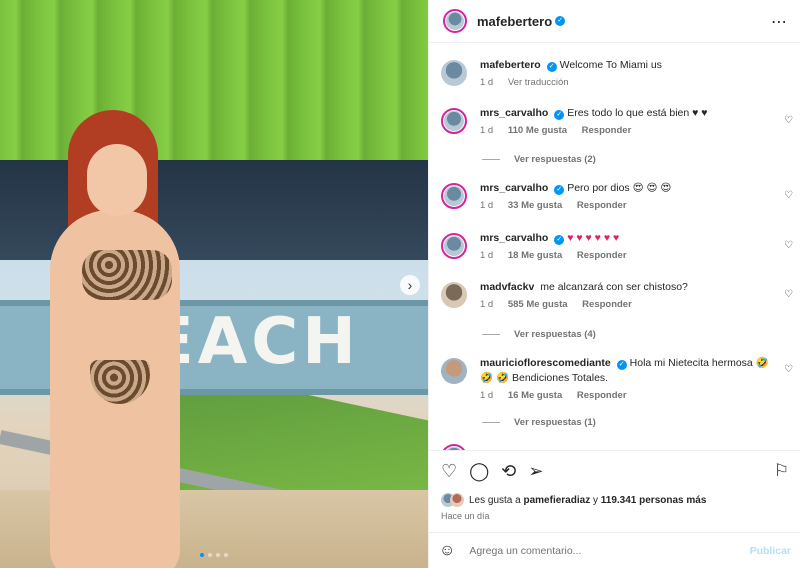 The width and height of the screenshot is (800, 568). What do you see at coordinates (609, 550) in the screenshot?
I see `comment-input` at bounding box center [609, 550].